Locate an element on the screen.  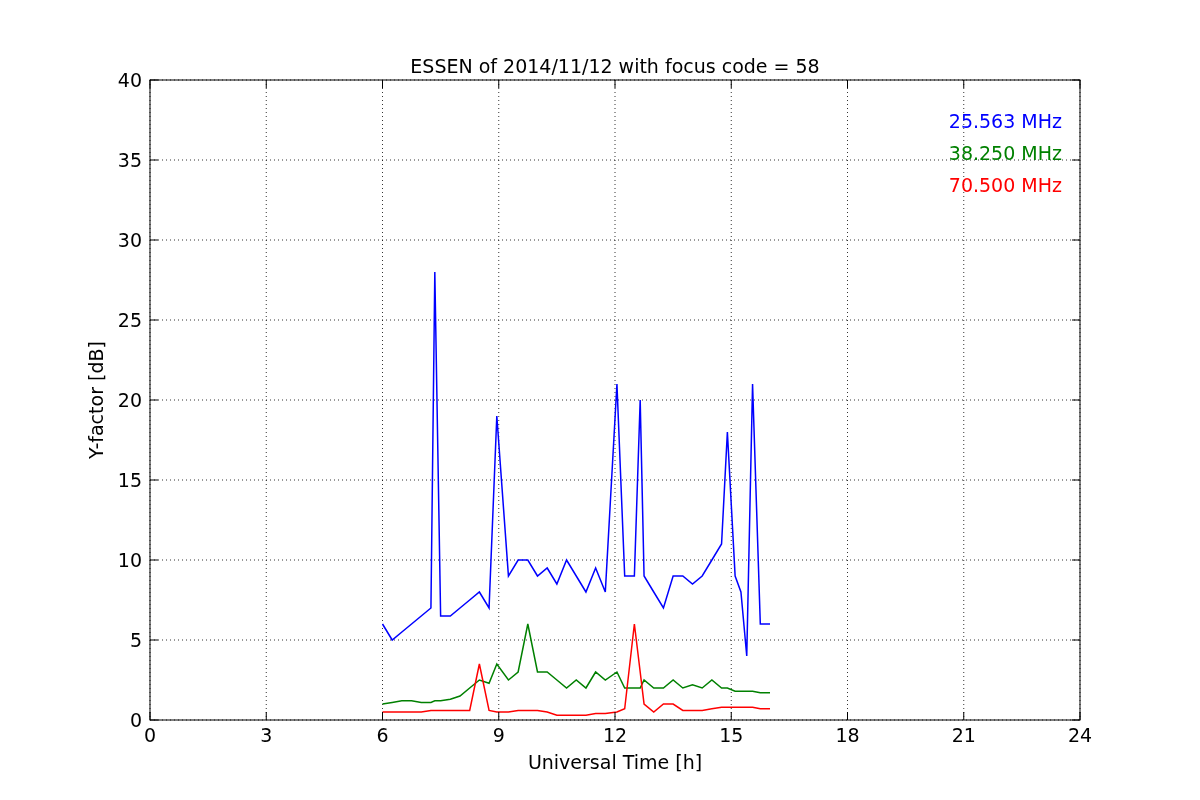
tick-label: 10 is located at coordinates (129, 560).